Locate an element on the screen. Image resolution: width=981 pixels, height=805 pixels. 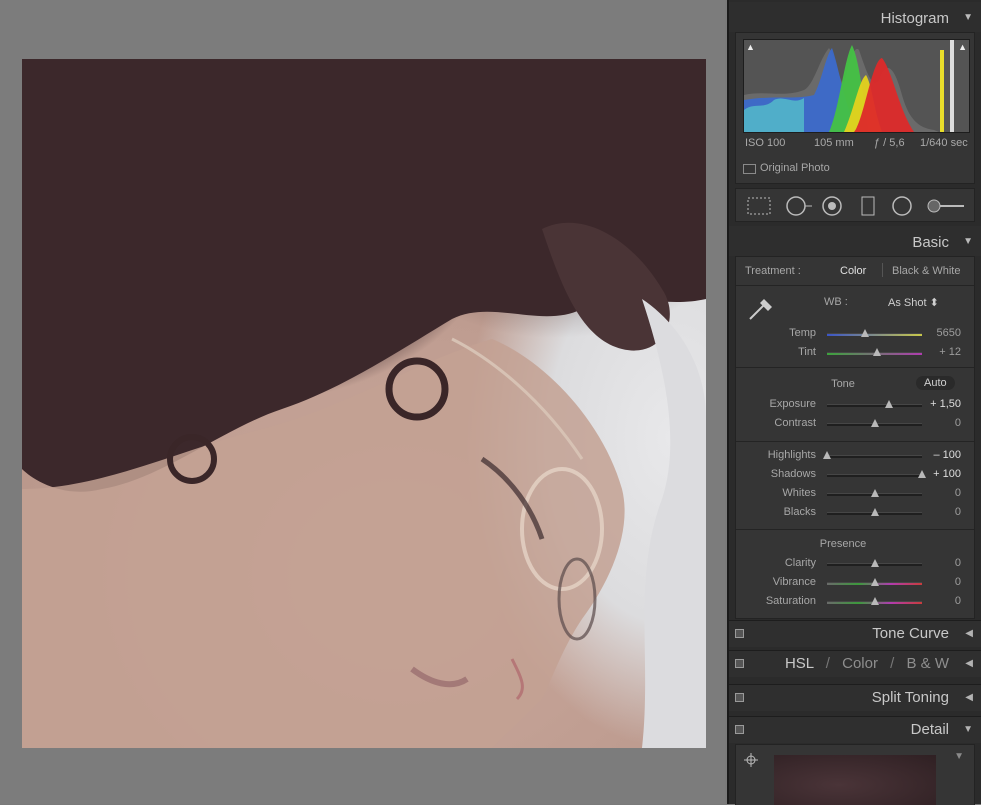
hsl-header: HSL / Color / B & W ◀ is located at coordinates (855, 663).